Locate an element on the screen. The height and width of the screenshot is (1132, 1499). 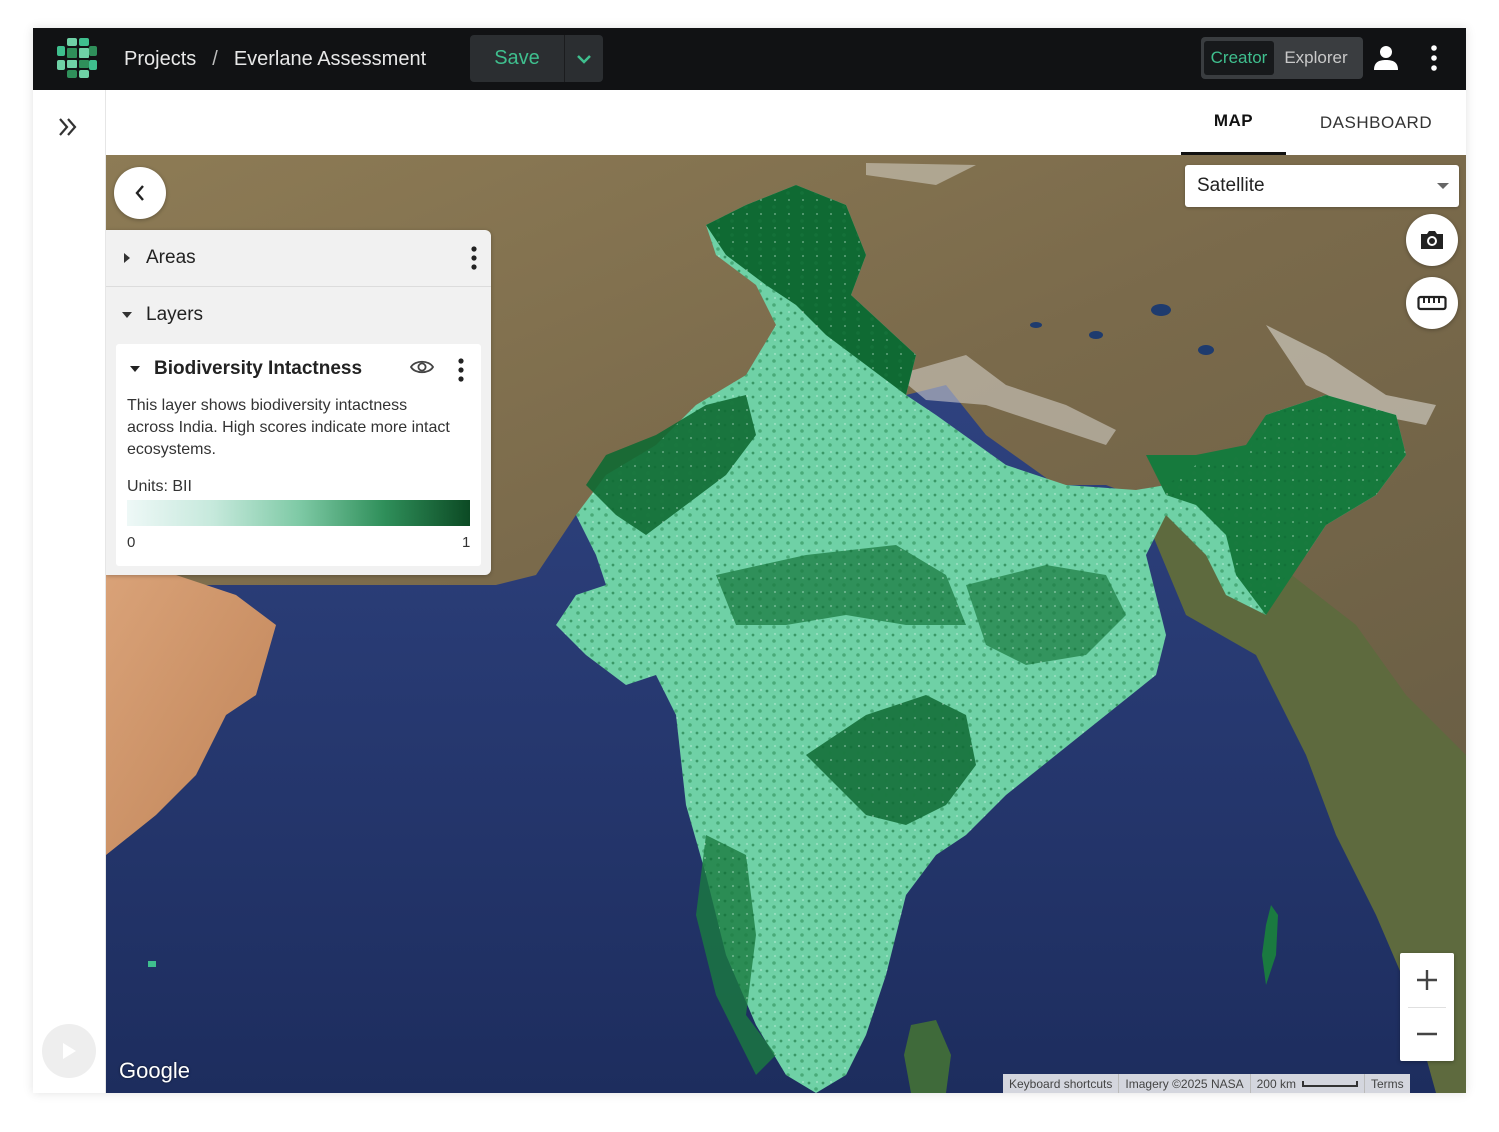
screenshot-button is located at coordinates (1432, 240).